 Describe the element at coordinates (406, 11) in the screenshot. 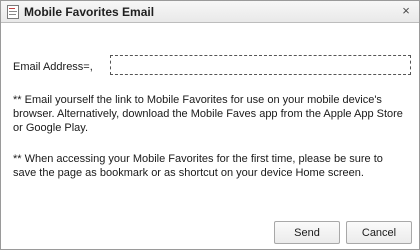

I see `close-icon: ×` at that location.